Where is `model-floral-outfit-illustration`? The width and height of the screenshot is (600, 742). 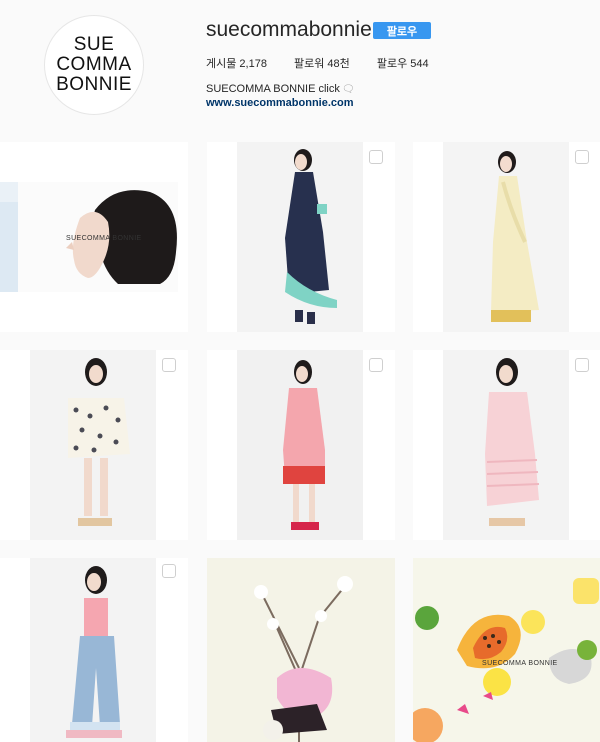
model-floral-outfit-illustration is located at coordinates (99, 442).